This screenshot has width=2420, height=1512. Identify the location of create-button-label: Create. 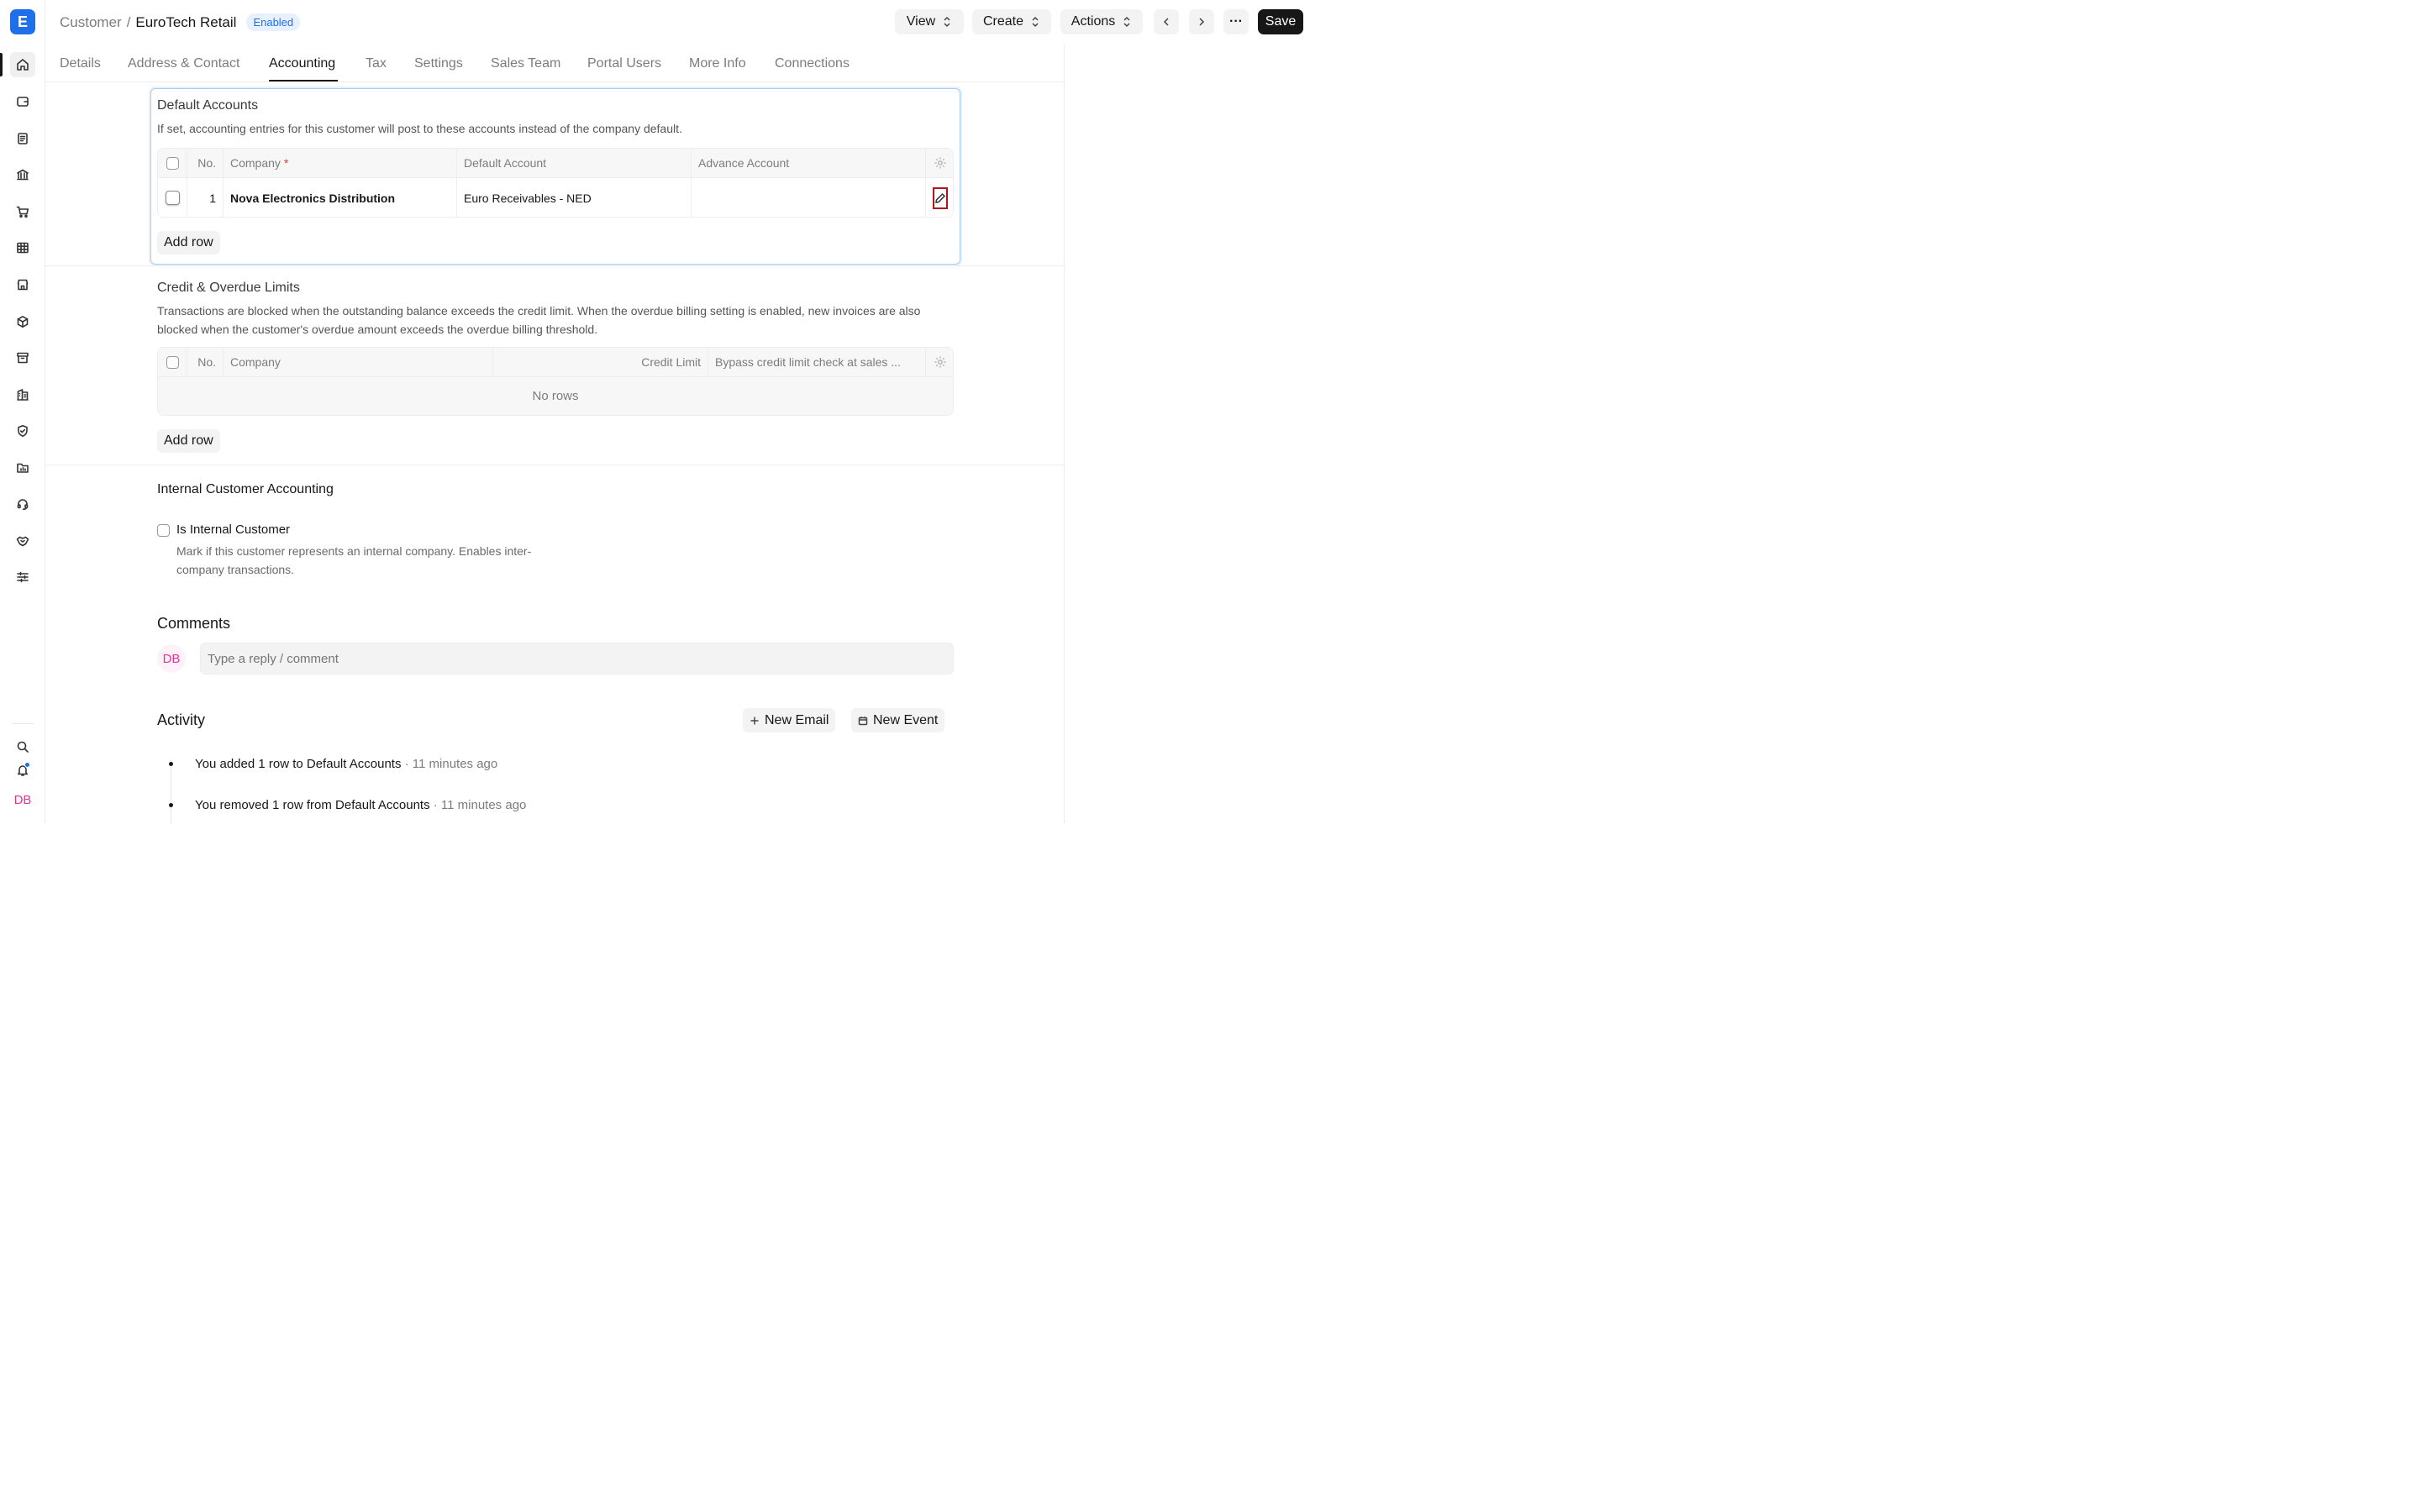
(1003, 21).